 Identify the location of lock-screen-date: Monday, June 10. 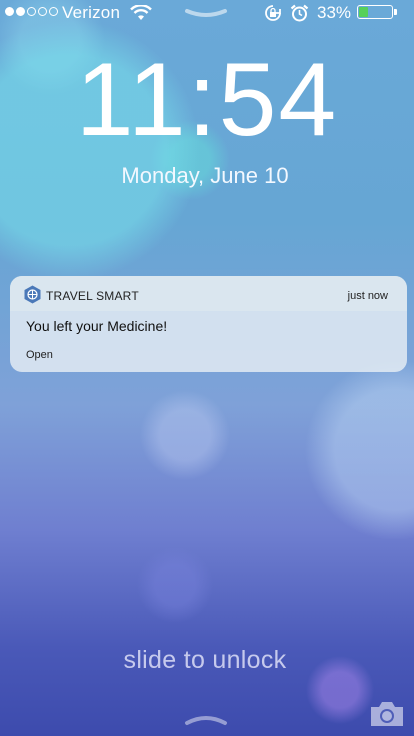
(205, 175).